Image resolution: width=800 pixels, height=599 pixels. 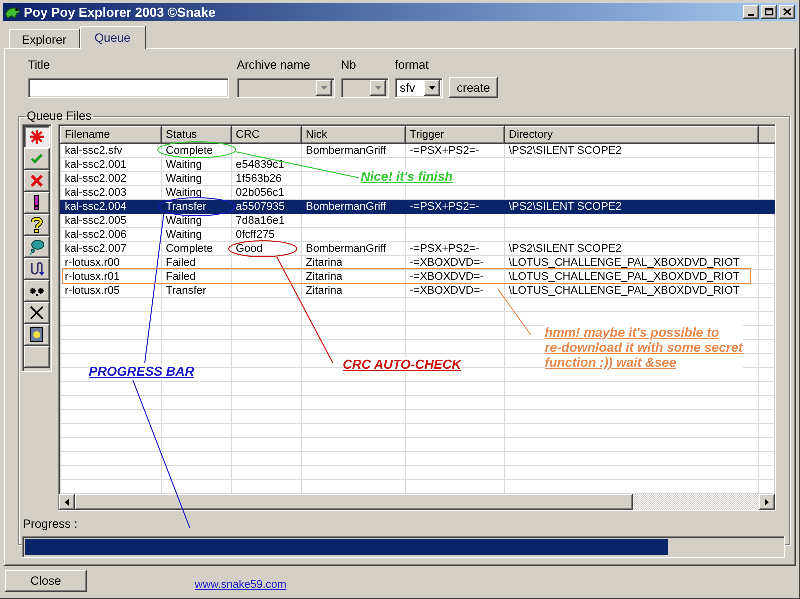 What do you see at coordinates (267, 179) in the screenshot?
I see `table-cell: 1f563b26` at bounding box center [267, 179].